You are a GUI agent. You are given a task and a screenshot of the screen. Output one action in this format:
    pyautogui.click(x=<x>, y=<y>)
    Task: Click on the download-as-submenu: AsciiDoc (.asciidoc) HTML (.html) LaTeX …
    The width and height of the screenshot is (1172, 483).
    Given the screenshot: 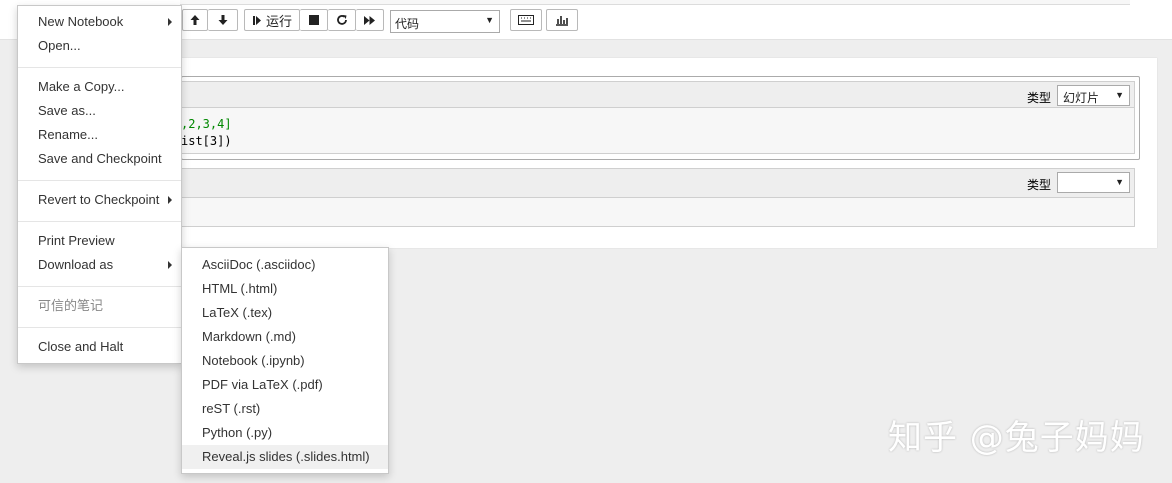 What is the action you would take?
    pyautogui.click(x=285, y=360)
    